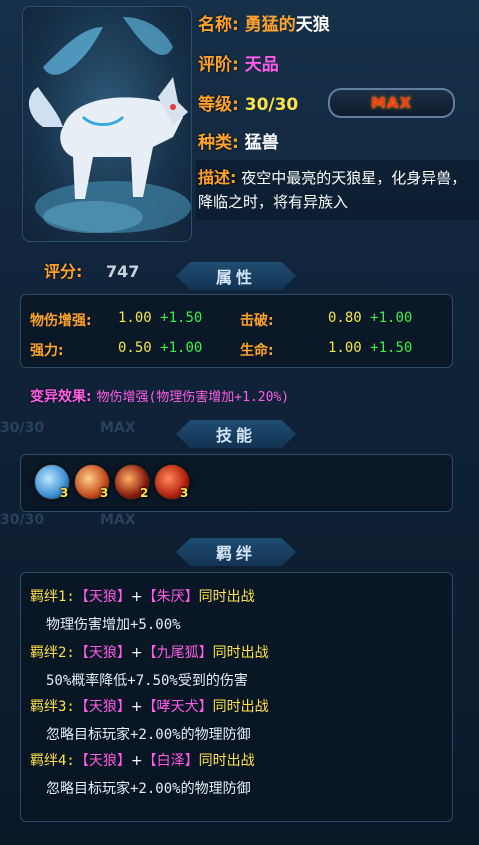  I want to click on attribute-row-1: 击破:, so click(257, 320).